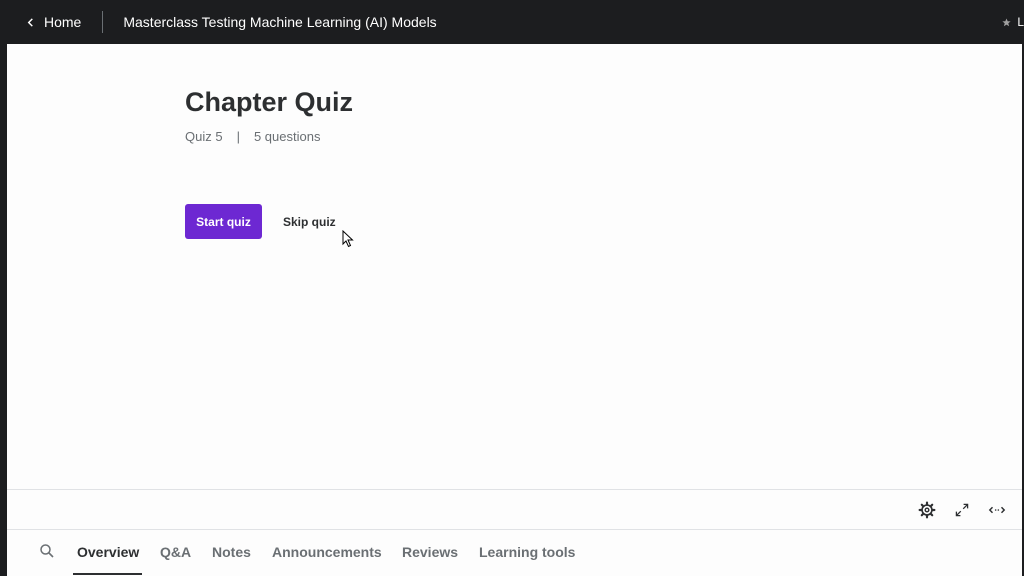 This screenshot has height=576, width=1024. I want to click on chevron-left-icon, so click(30, 22).